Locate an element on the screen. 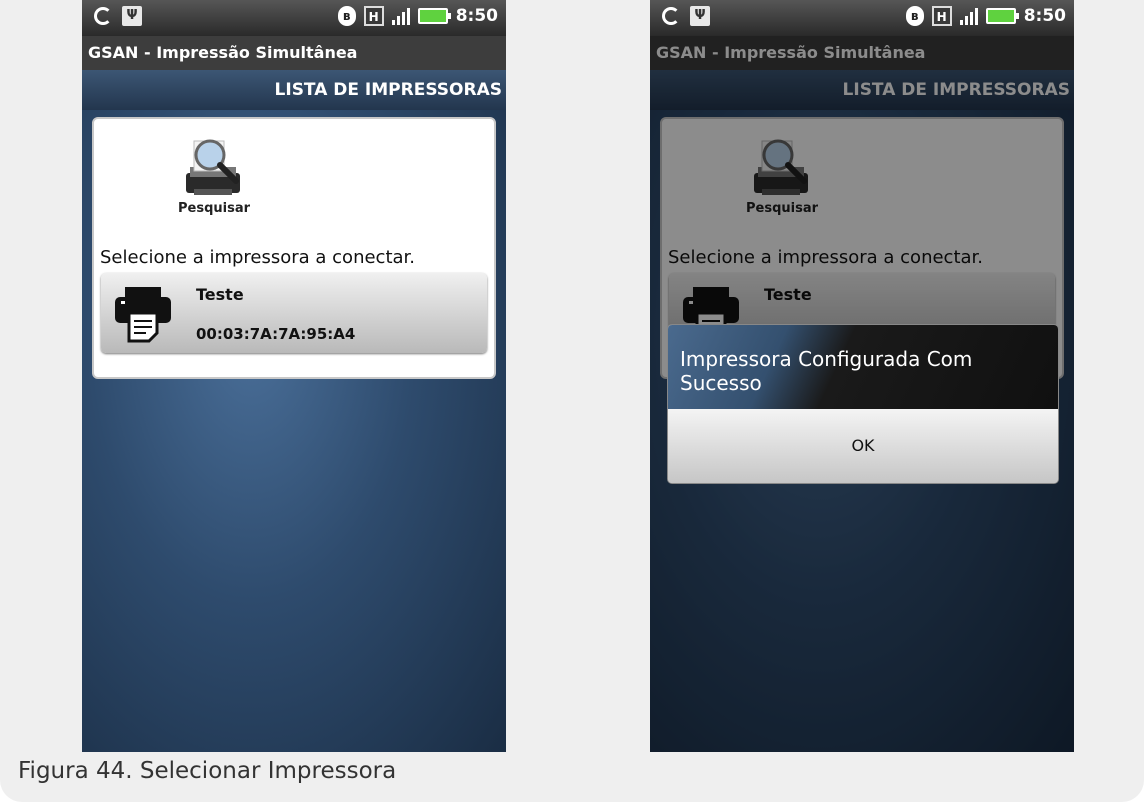 Image resolution: width=1144 pixels, height=802 pixels. success-dialog: Impressora Configurada Com Sucesso OK is located at coordinates (863, 404).